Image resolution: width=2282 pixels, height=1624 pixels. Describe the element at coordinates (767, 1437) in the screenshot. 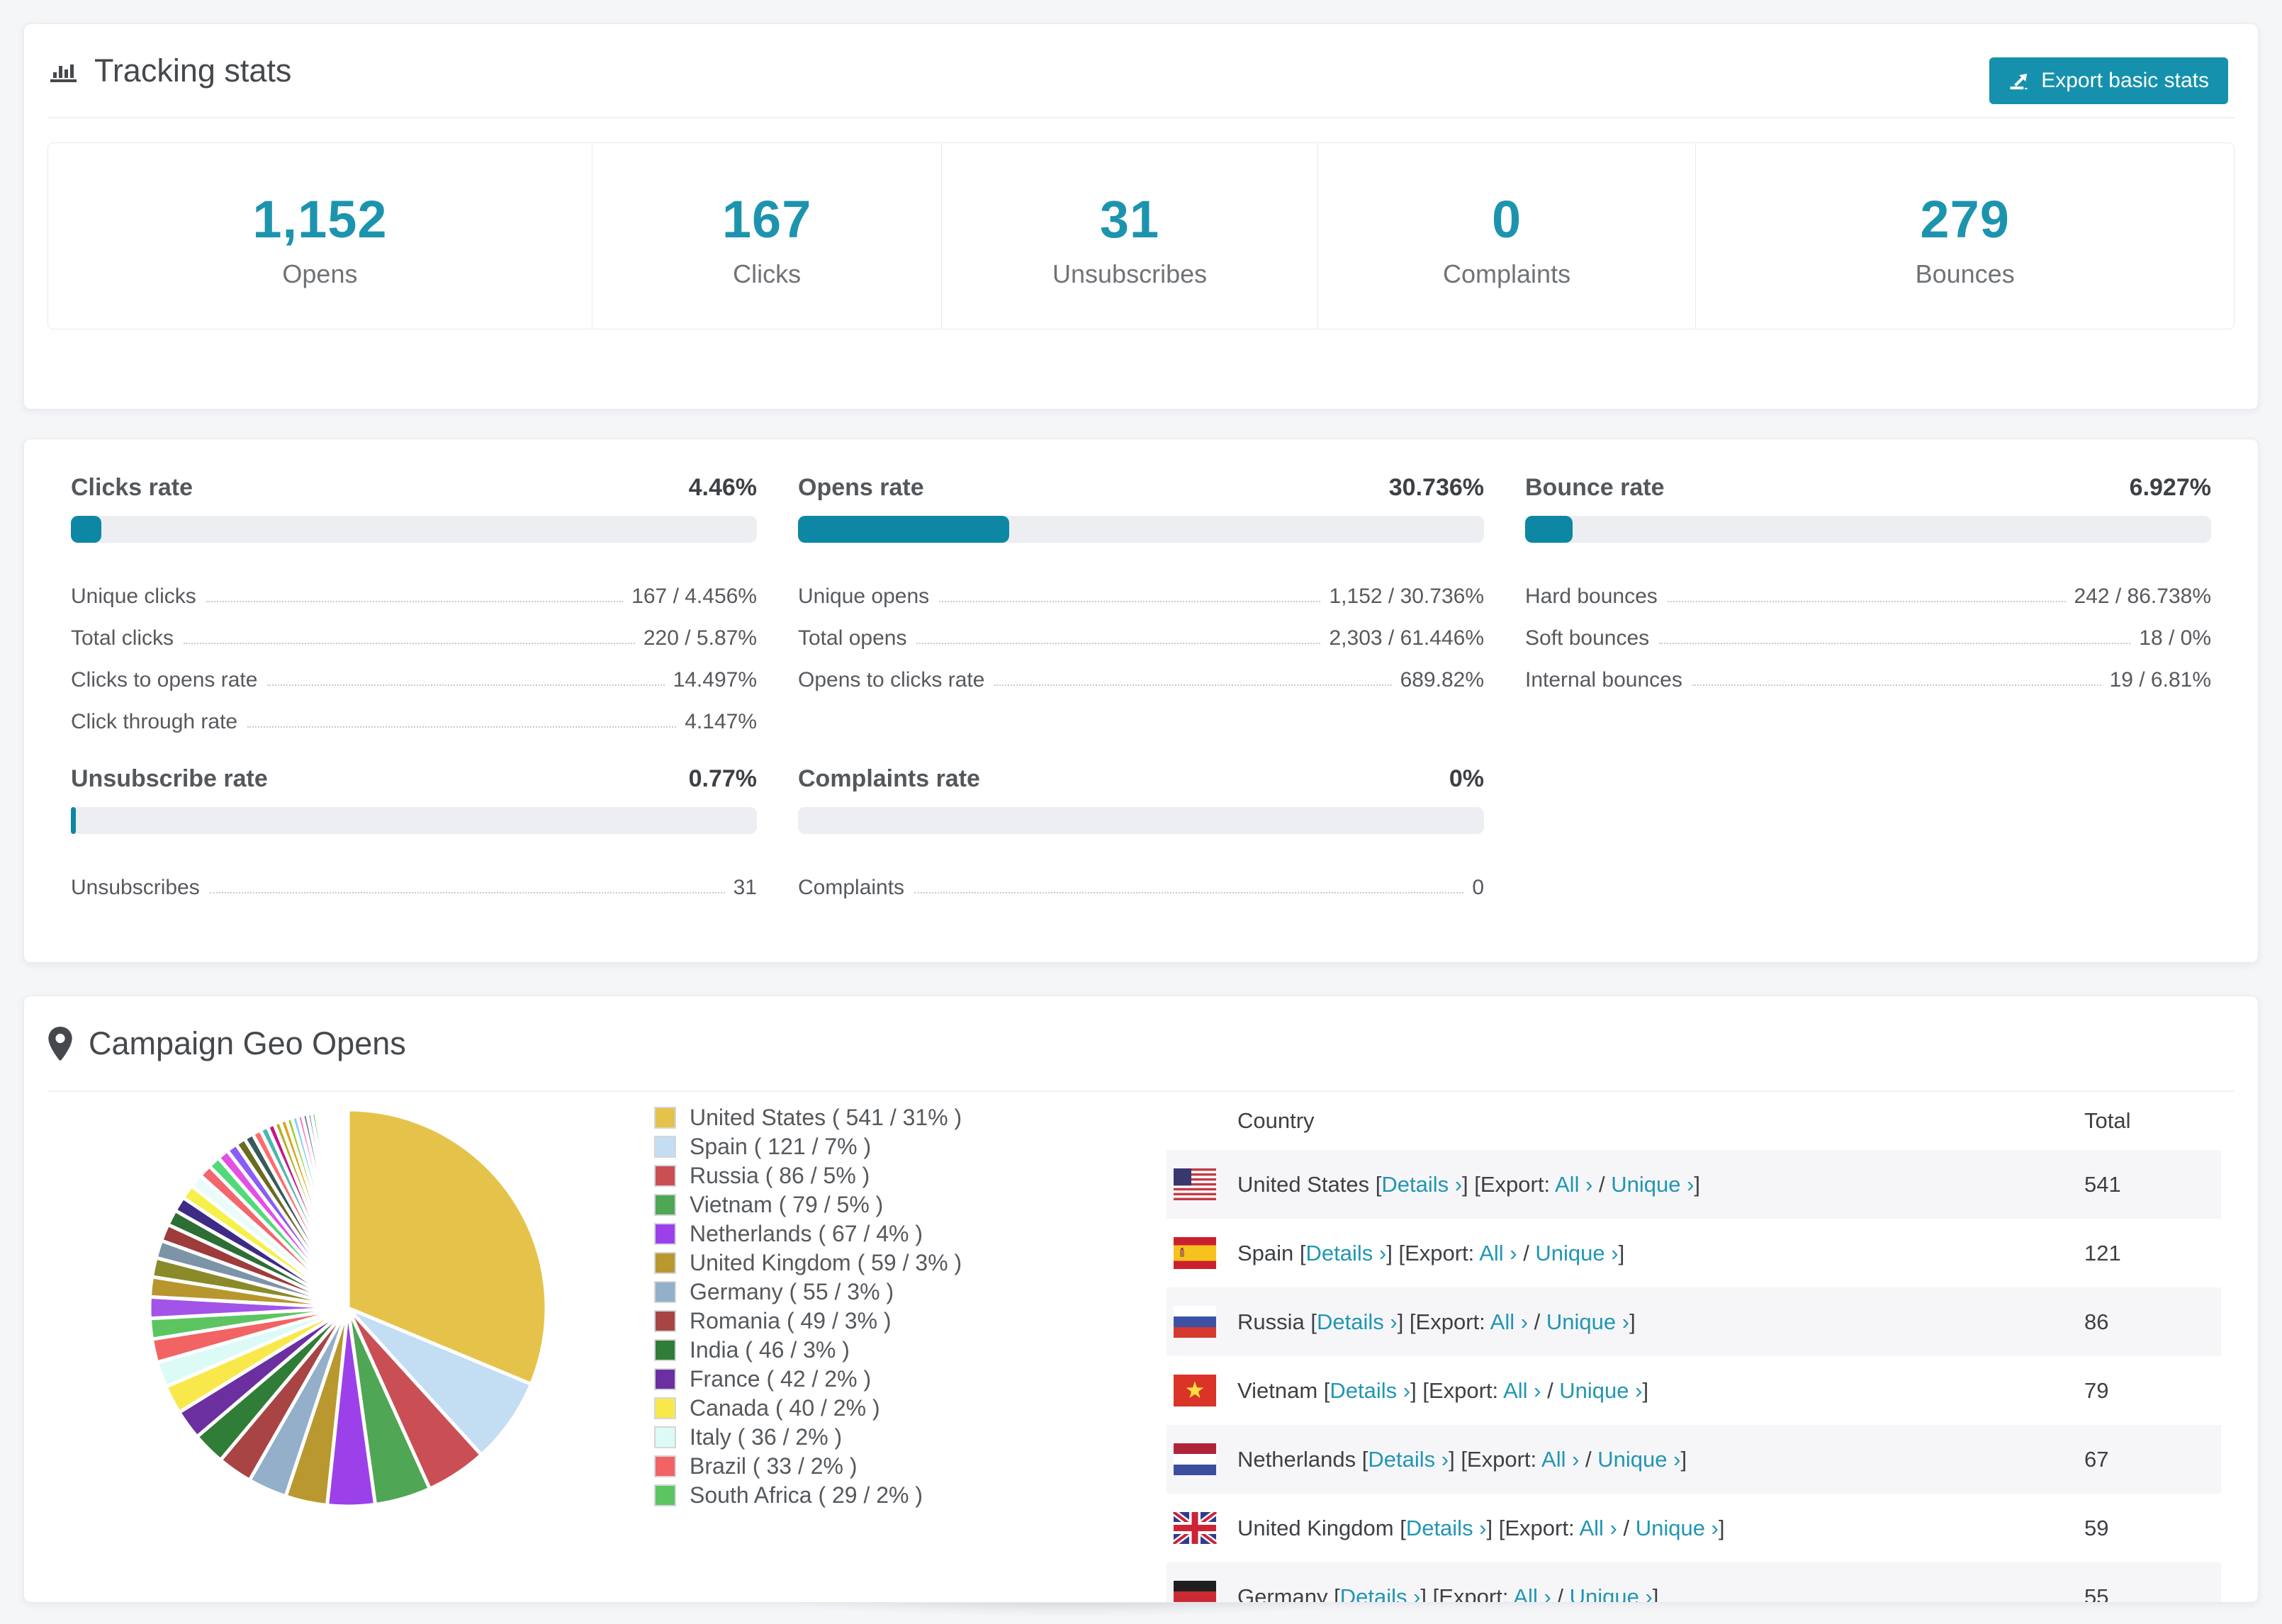

I see `legend-label: Italy ( 36 / 2% )` at that location.